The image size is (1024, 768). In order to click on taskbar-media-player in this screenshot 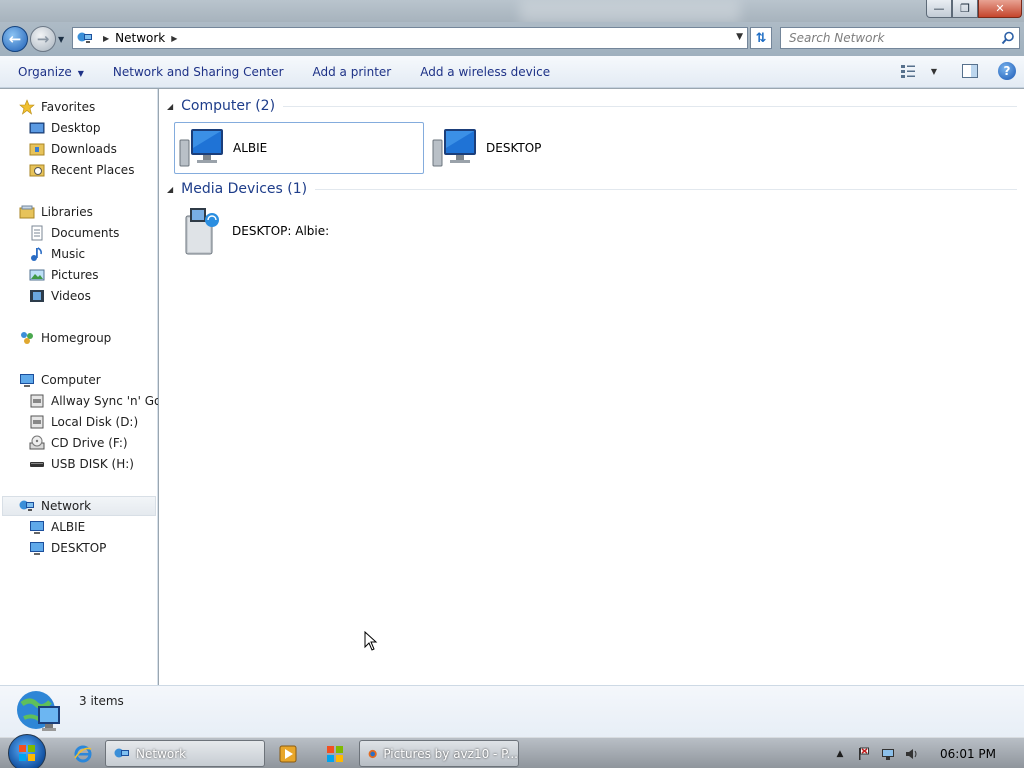, I will do `click(288, 754)`.